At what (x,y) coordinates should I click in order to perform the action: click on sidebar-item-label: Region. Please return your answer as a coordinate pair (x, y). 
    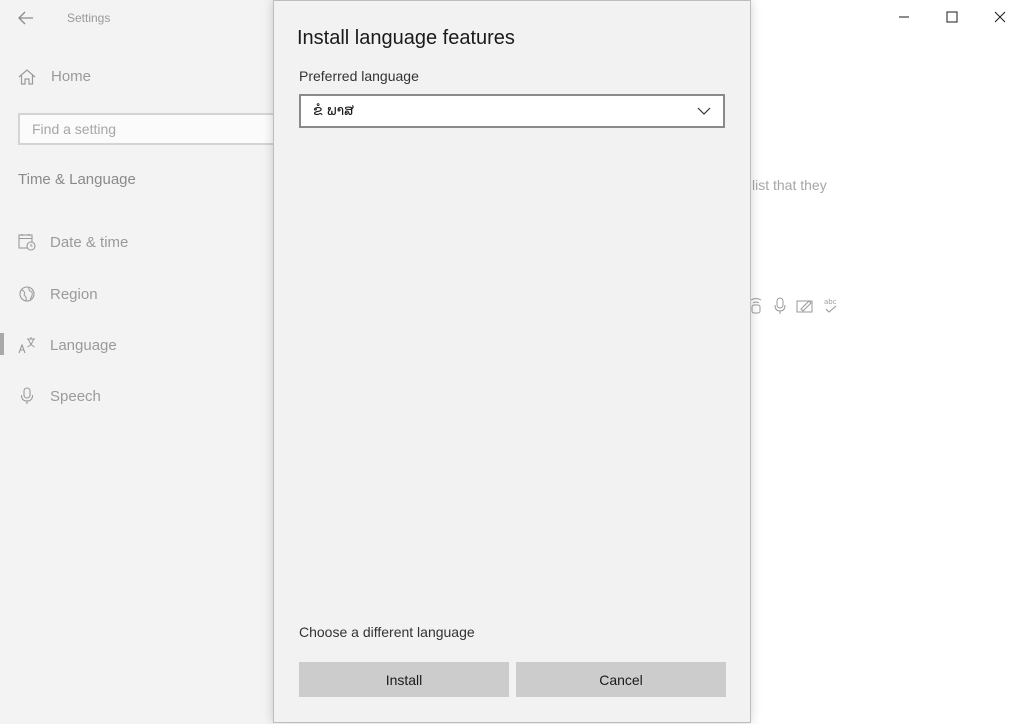
    Looking at the image, I should click on (74, 294).